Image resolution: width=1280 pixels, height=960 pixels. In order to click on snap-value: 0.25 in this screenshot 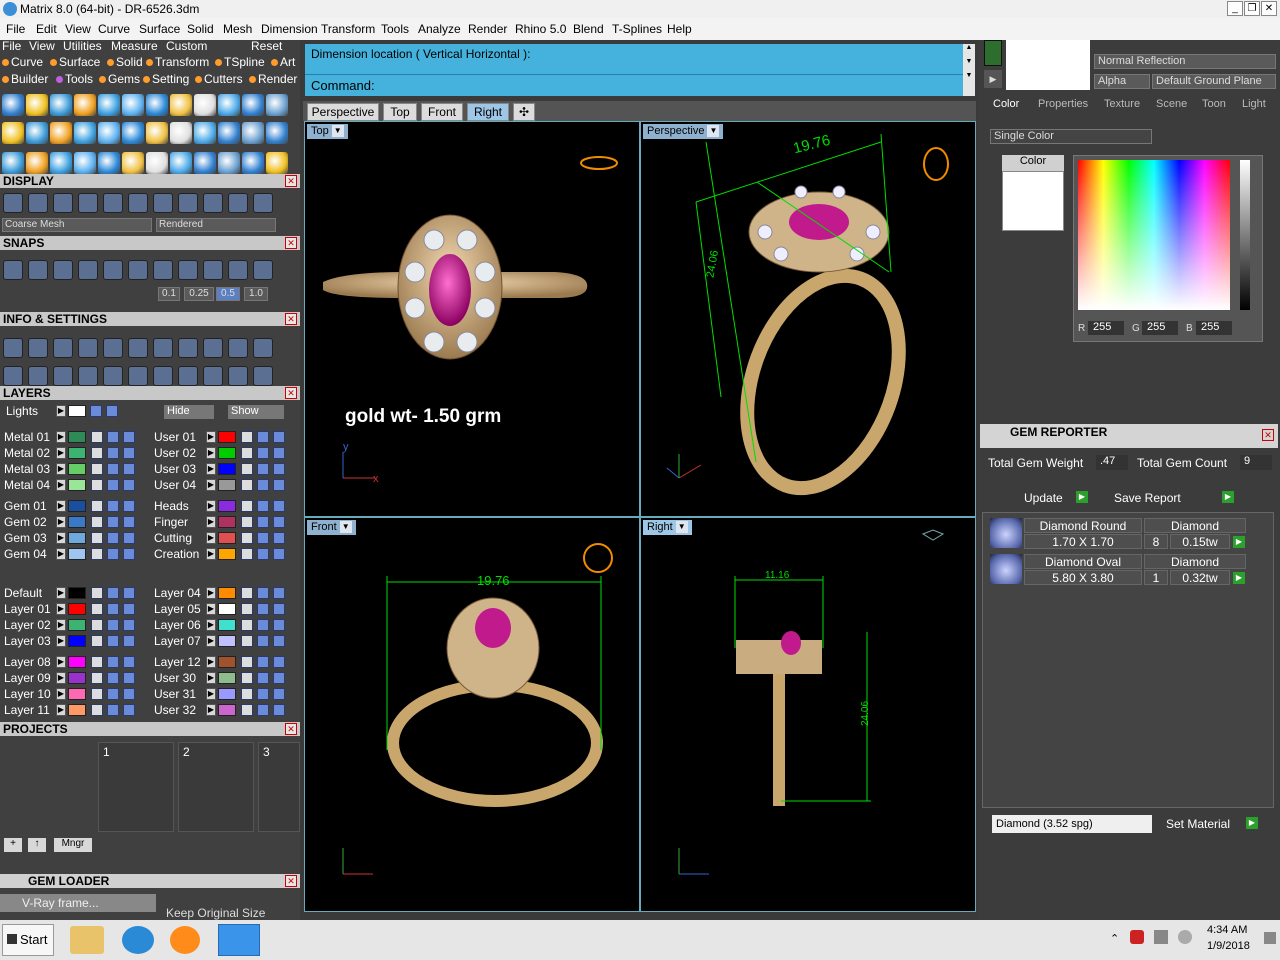, I will do `click(199, 294)`.